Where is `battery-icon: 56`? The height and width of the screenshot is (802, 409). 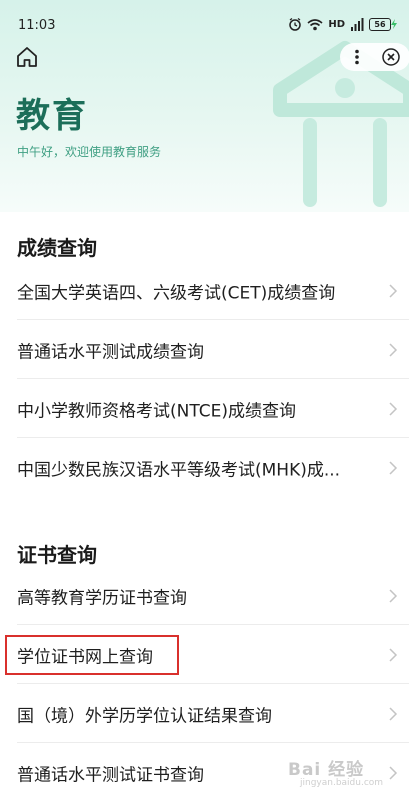 battery-icon: 56 is located at coordinates (383, 24).